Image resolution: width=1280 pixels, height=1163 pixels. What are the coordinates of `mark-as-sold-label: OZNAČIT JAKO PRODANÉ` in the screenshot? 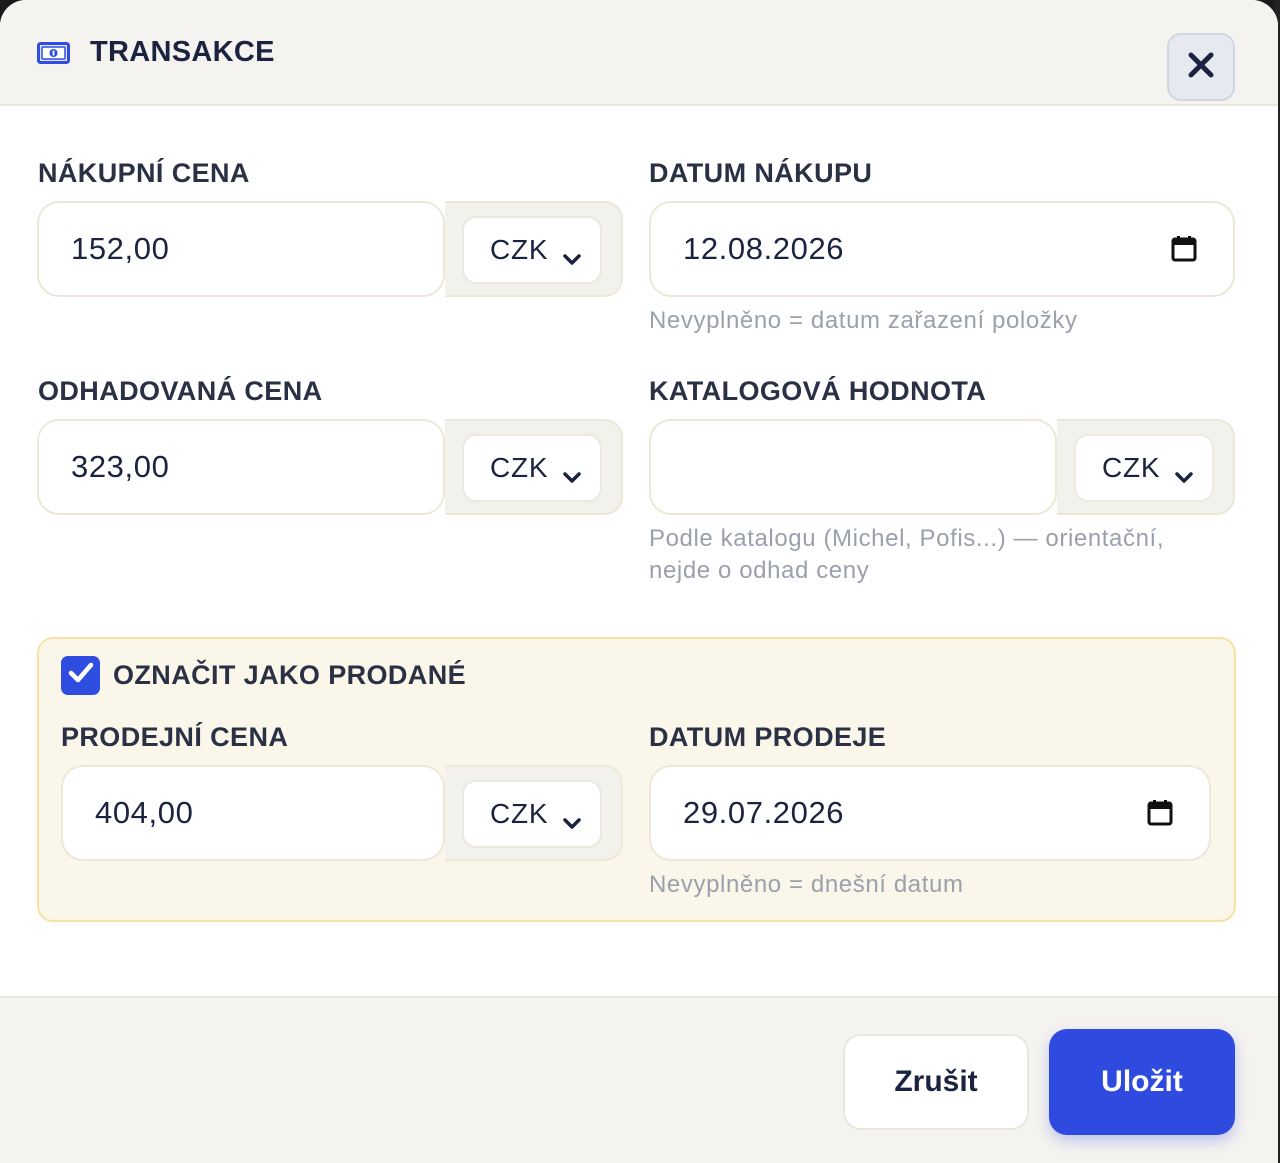 It's located at (289, 675).